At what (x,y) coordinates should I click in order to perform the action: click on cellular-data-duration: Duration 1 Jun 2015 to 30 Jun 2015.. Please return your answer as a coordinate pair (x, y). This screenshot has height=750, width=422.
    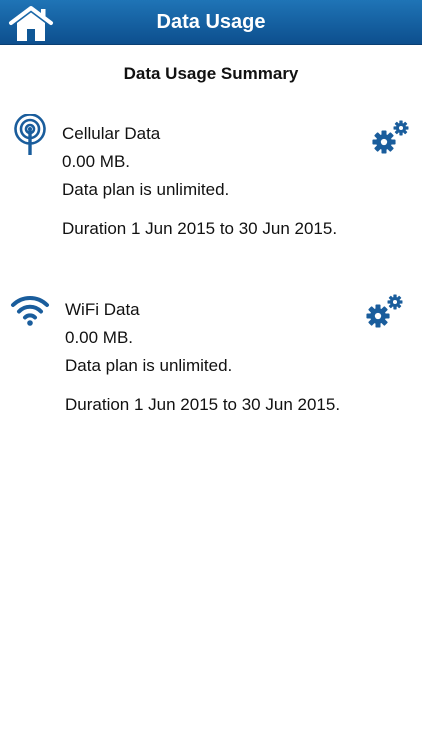
    Looking at the image, I should click on (200, 228).